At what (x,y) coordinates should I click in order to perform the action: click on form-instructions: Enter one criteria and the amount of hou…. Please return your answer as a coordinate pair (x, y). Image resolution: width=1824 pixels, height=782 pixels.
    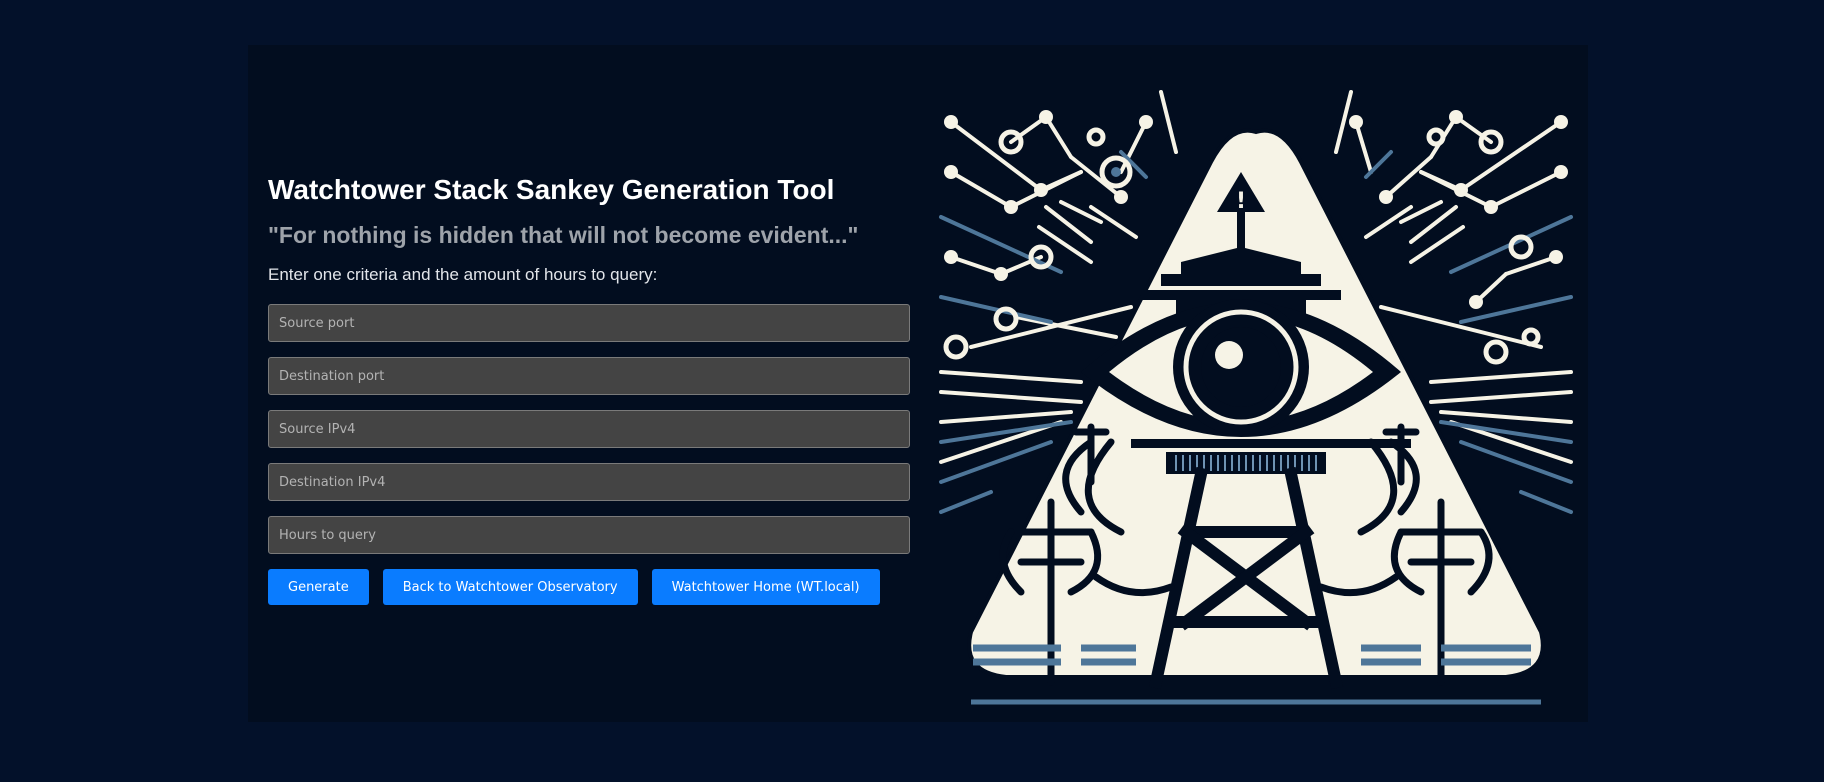
    Looking at the image, I should click on (463, 274).